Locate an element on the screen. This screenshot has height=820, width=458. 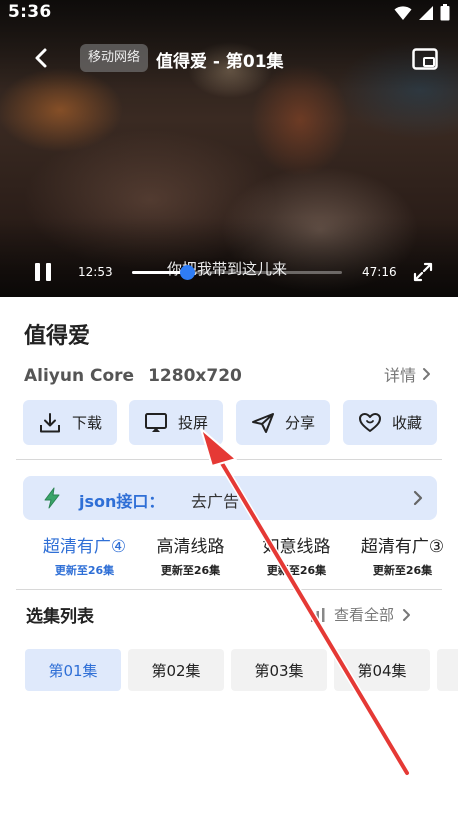
line-name: 如意线路 is located at coordinates (296, 547).